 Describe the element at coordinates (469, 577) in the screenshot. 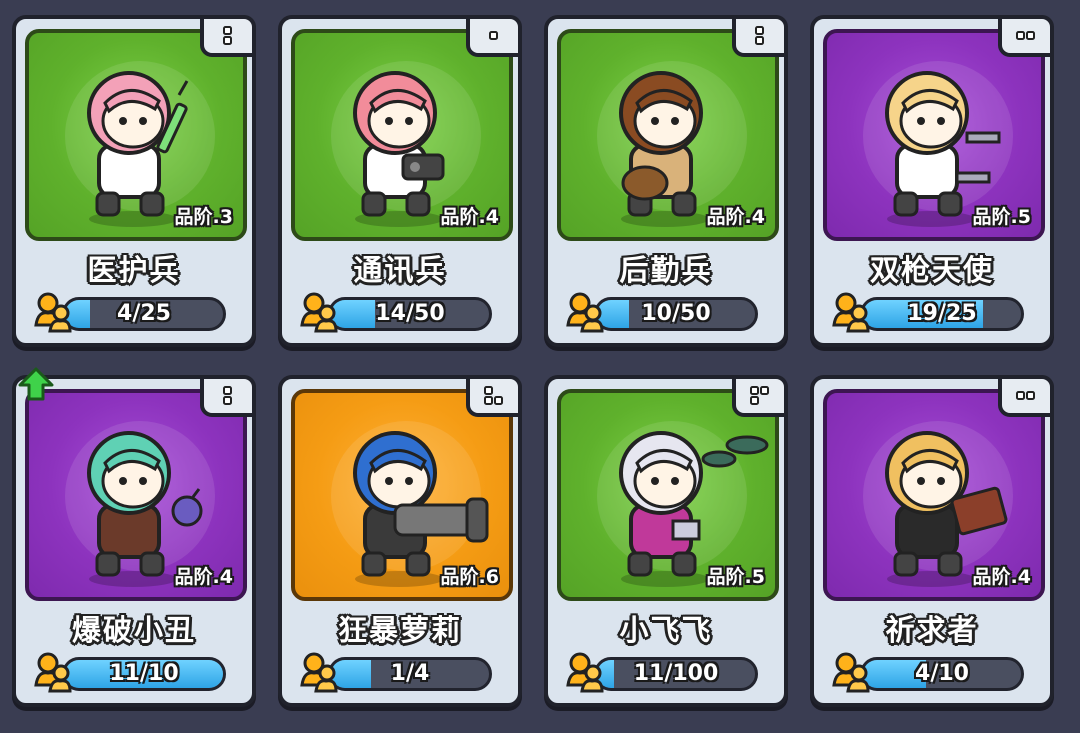

I see `hero-grade: 品阶.6` at that location.